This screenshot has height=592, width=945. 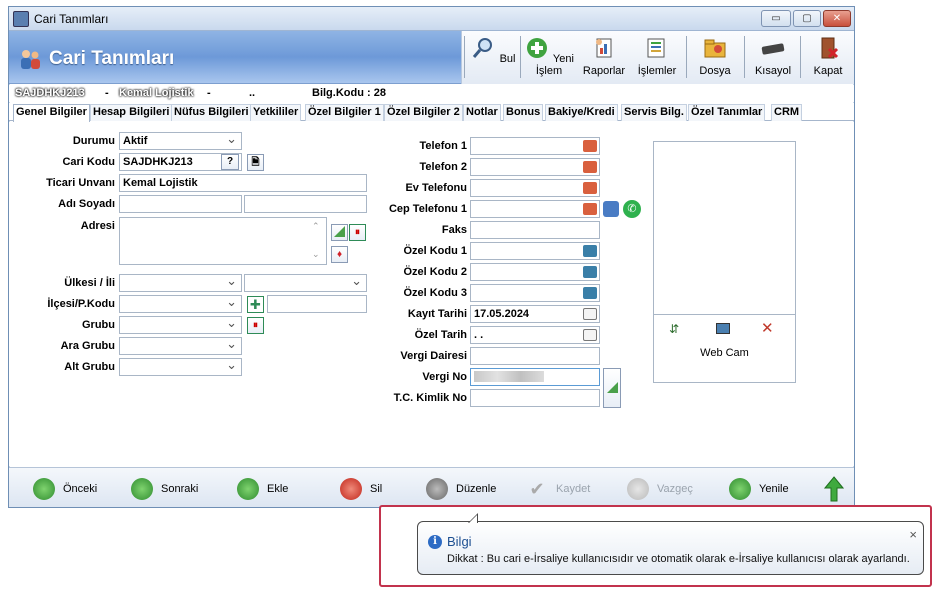 I want to click on kayit-tarihi-input: 17.05.2024, so click(x=535, y=314).